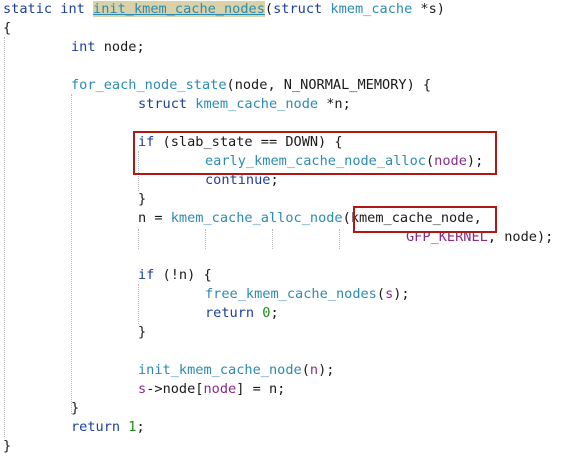 The height and width of the screenshot is (457, 561). Describe the element at coordinates (142, 389) in the screenshot. I see `param-ref: s` at that location.